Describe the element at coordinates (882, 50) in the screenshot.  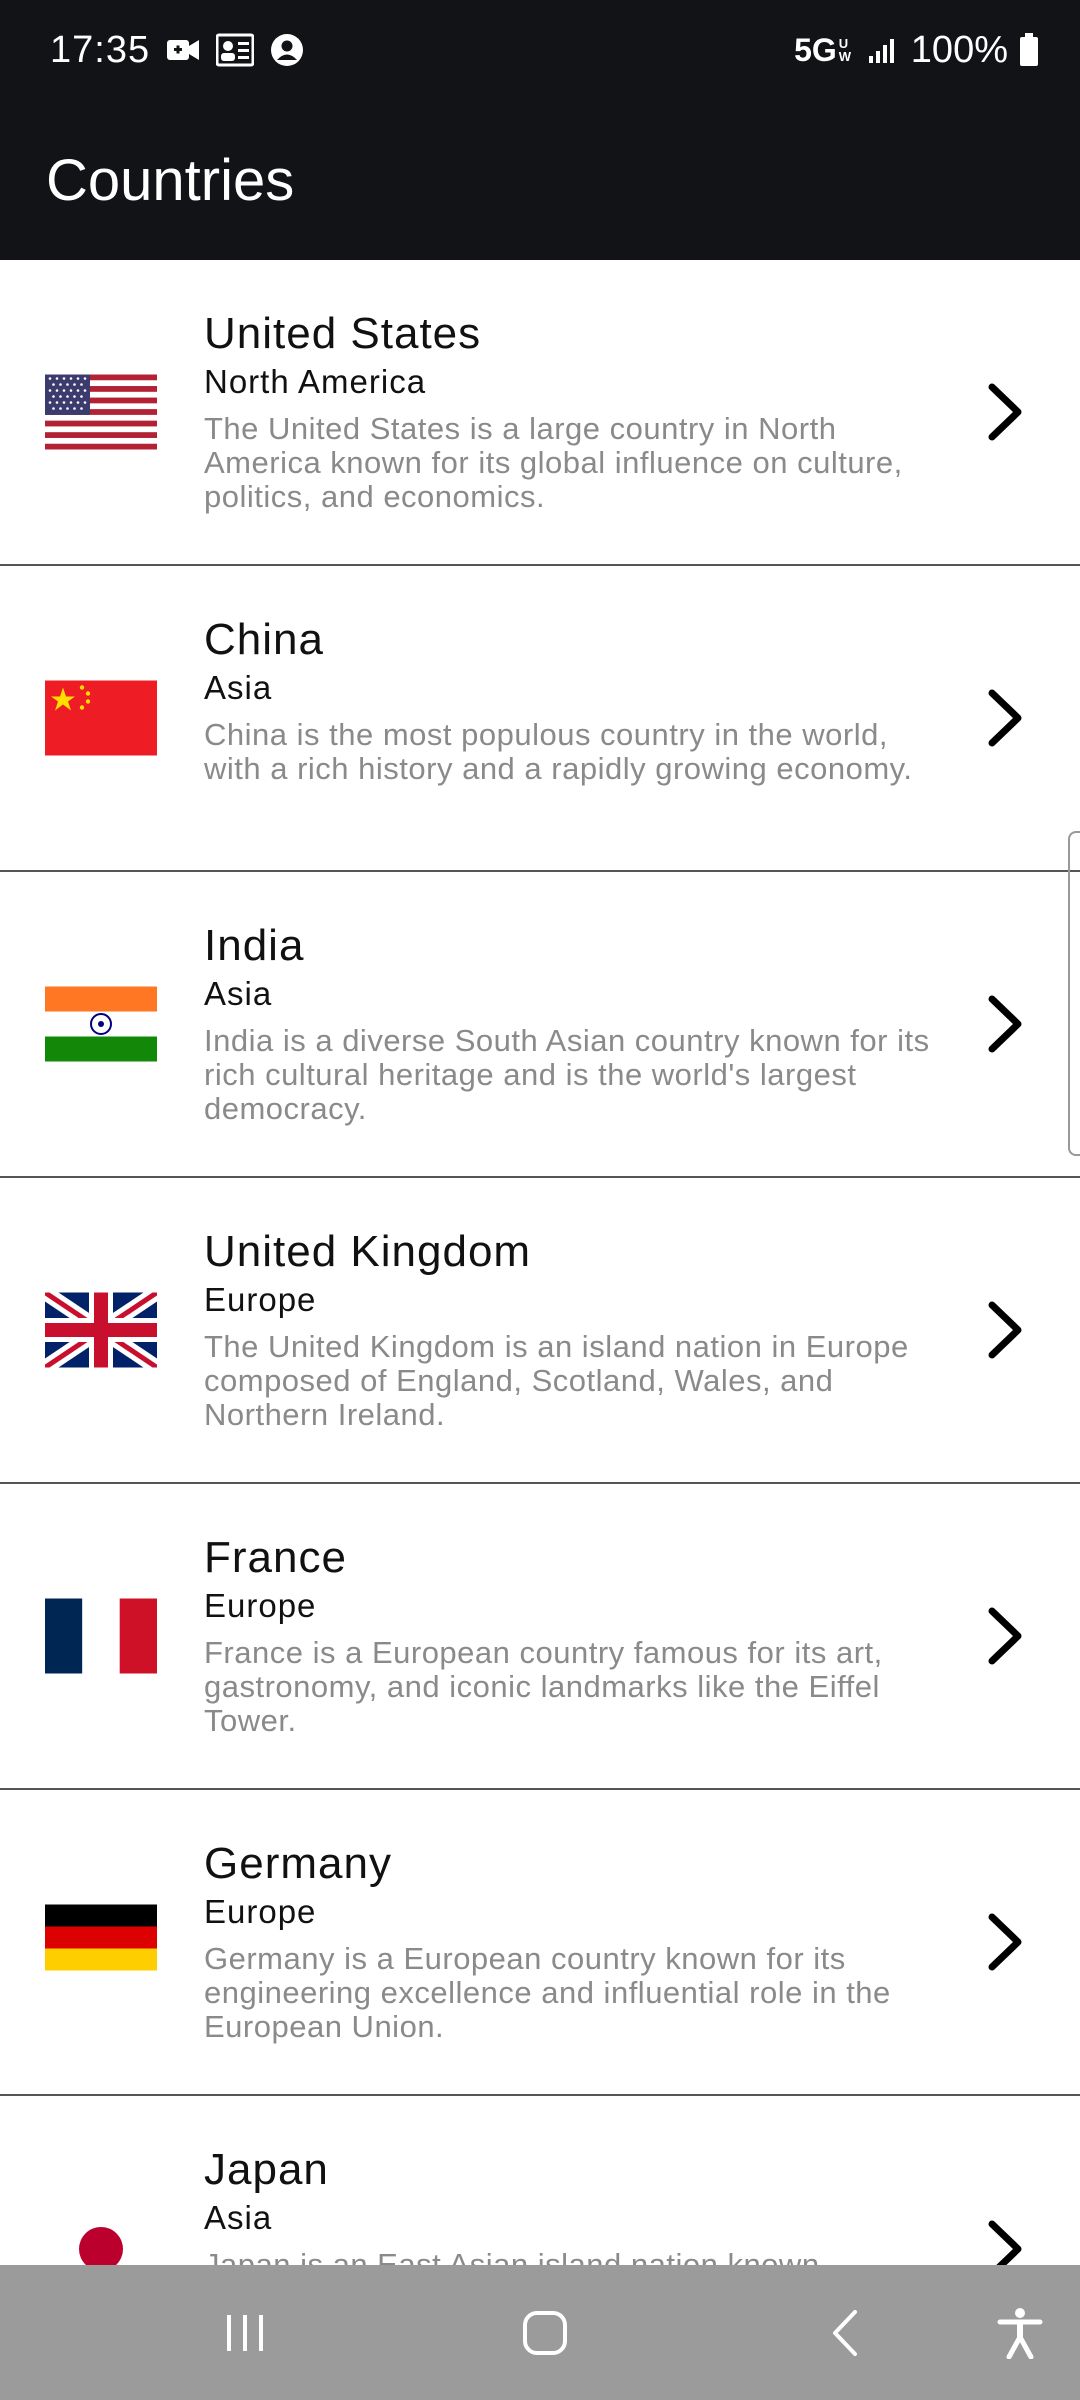
I see `signal-icon` at that location.